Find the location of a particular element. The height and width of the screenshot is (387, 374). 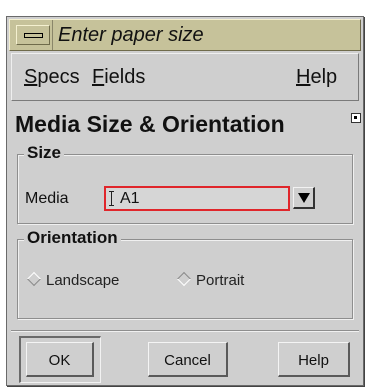

text-cursor-icon is located at coordinates (111, 198).